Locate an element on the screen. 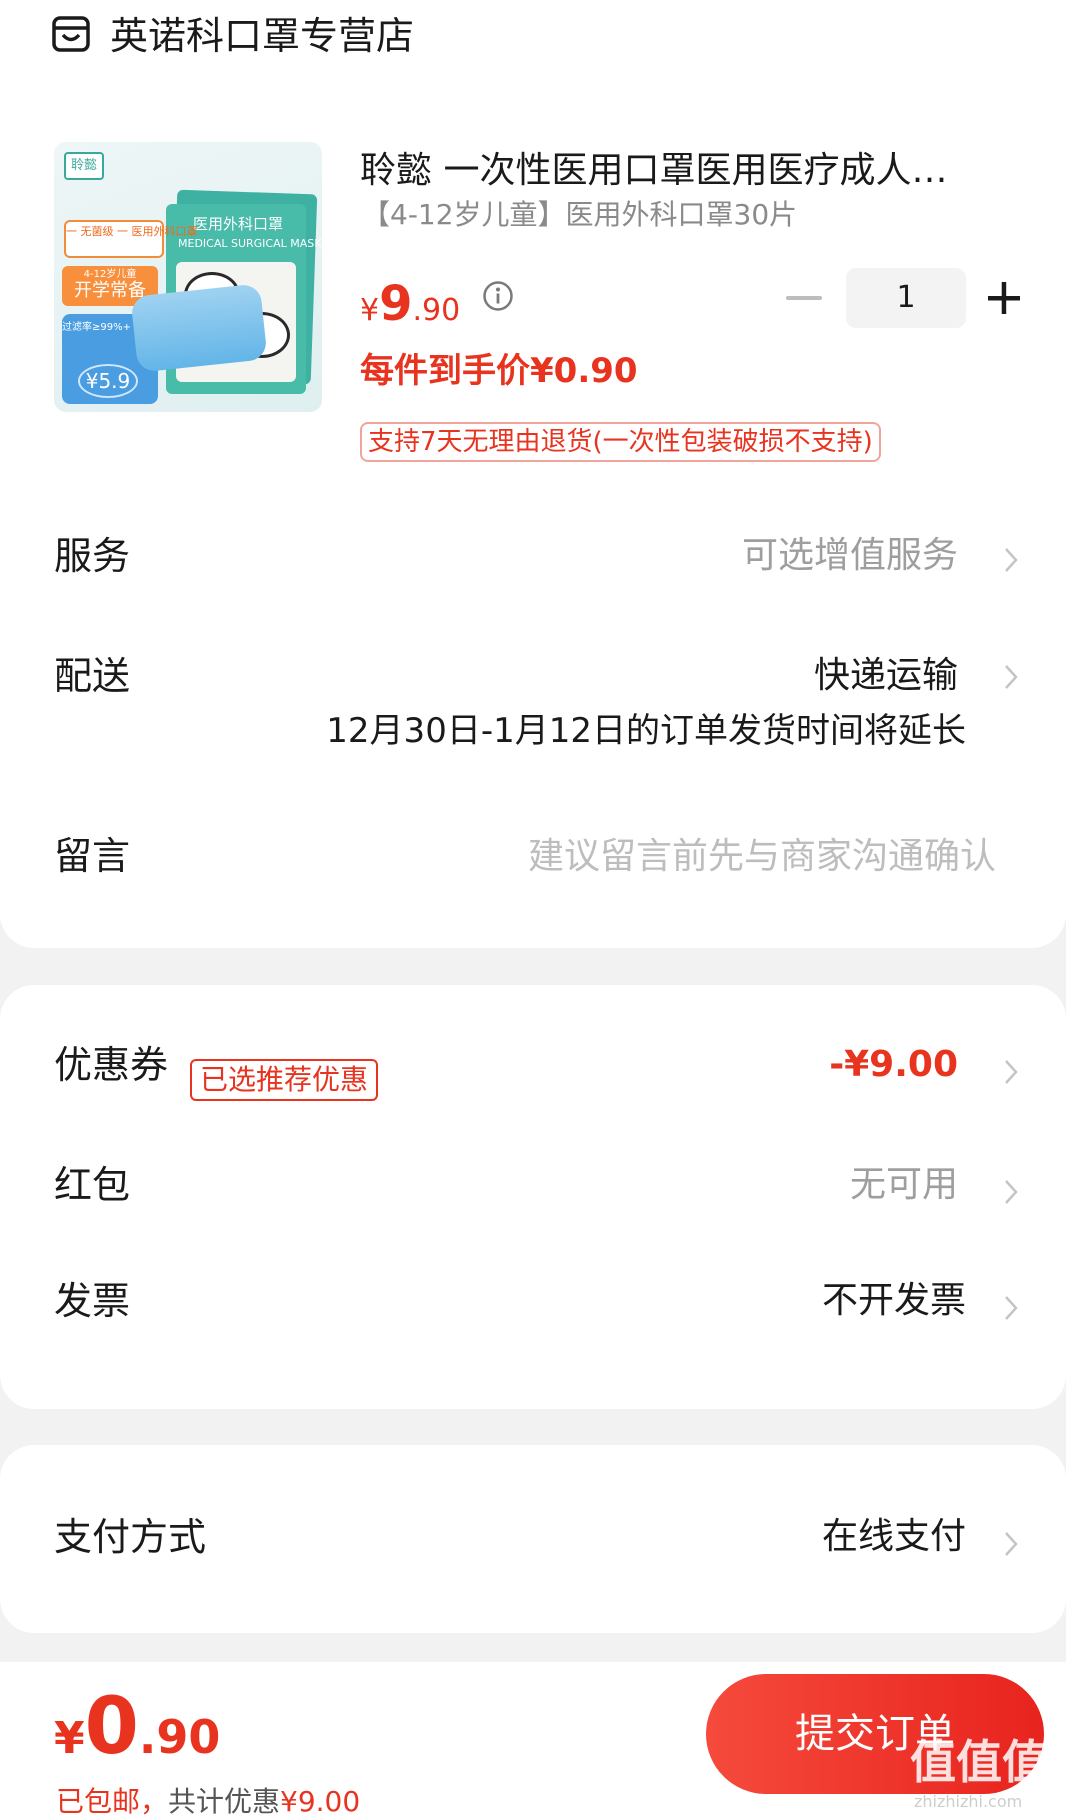 Image resolution: width=1066 pixels, height=1817 pixels. discount-amount: ¥9.00 is located at coordinates (320, 1801).